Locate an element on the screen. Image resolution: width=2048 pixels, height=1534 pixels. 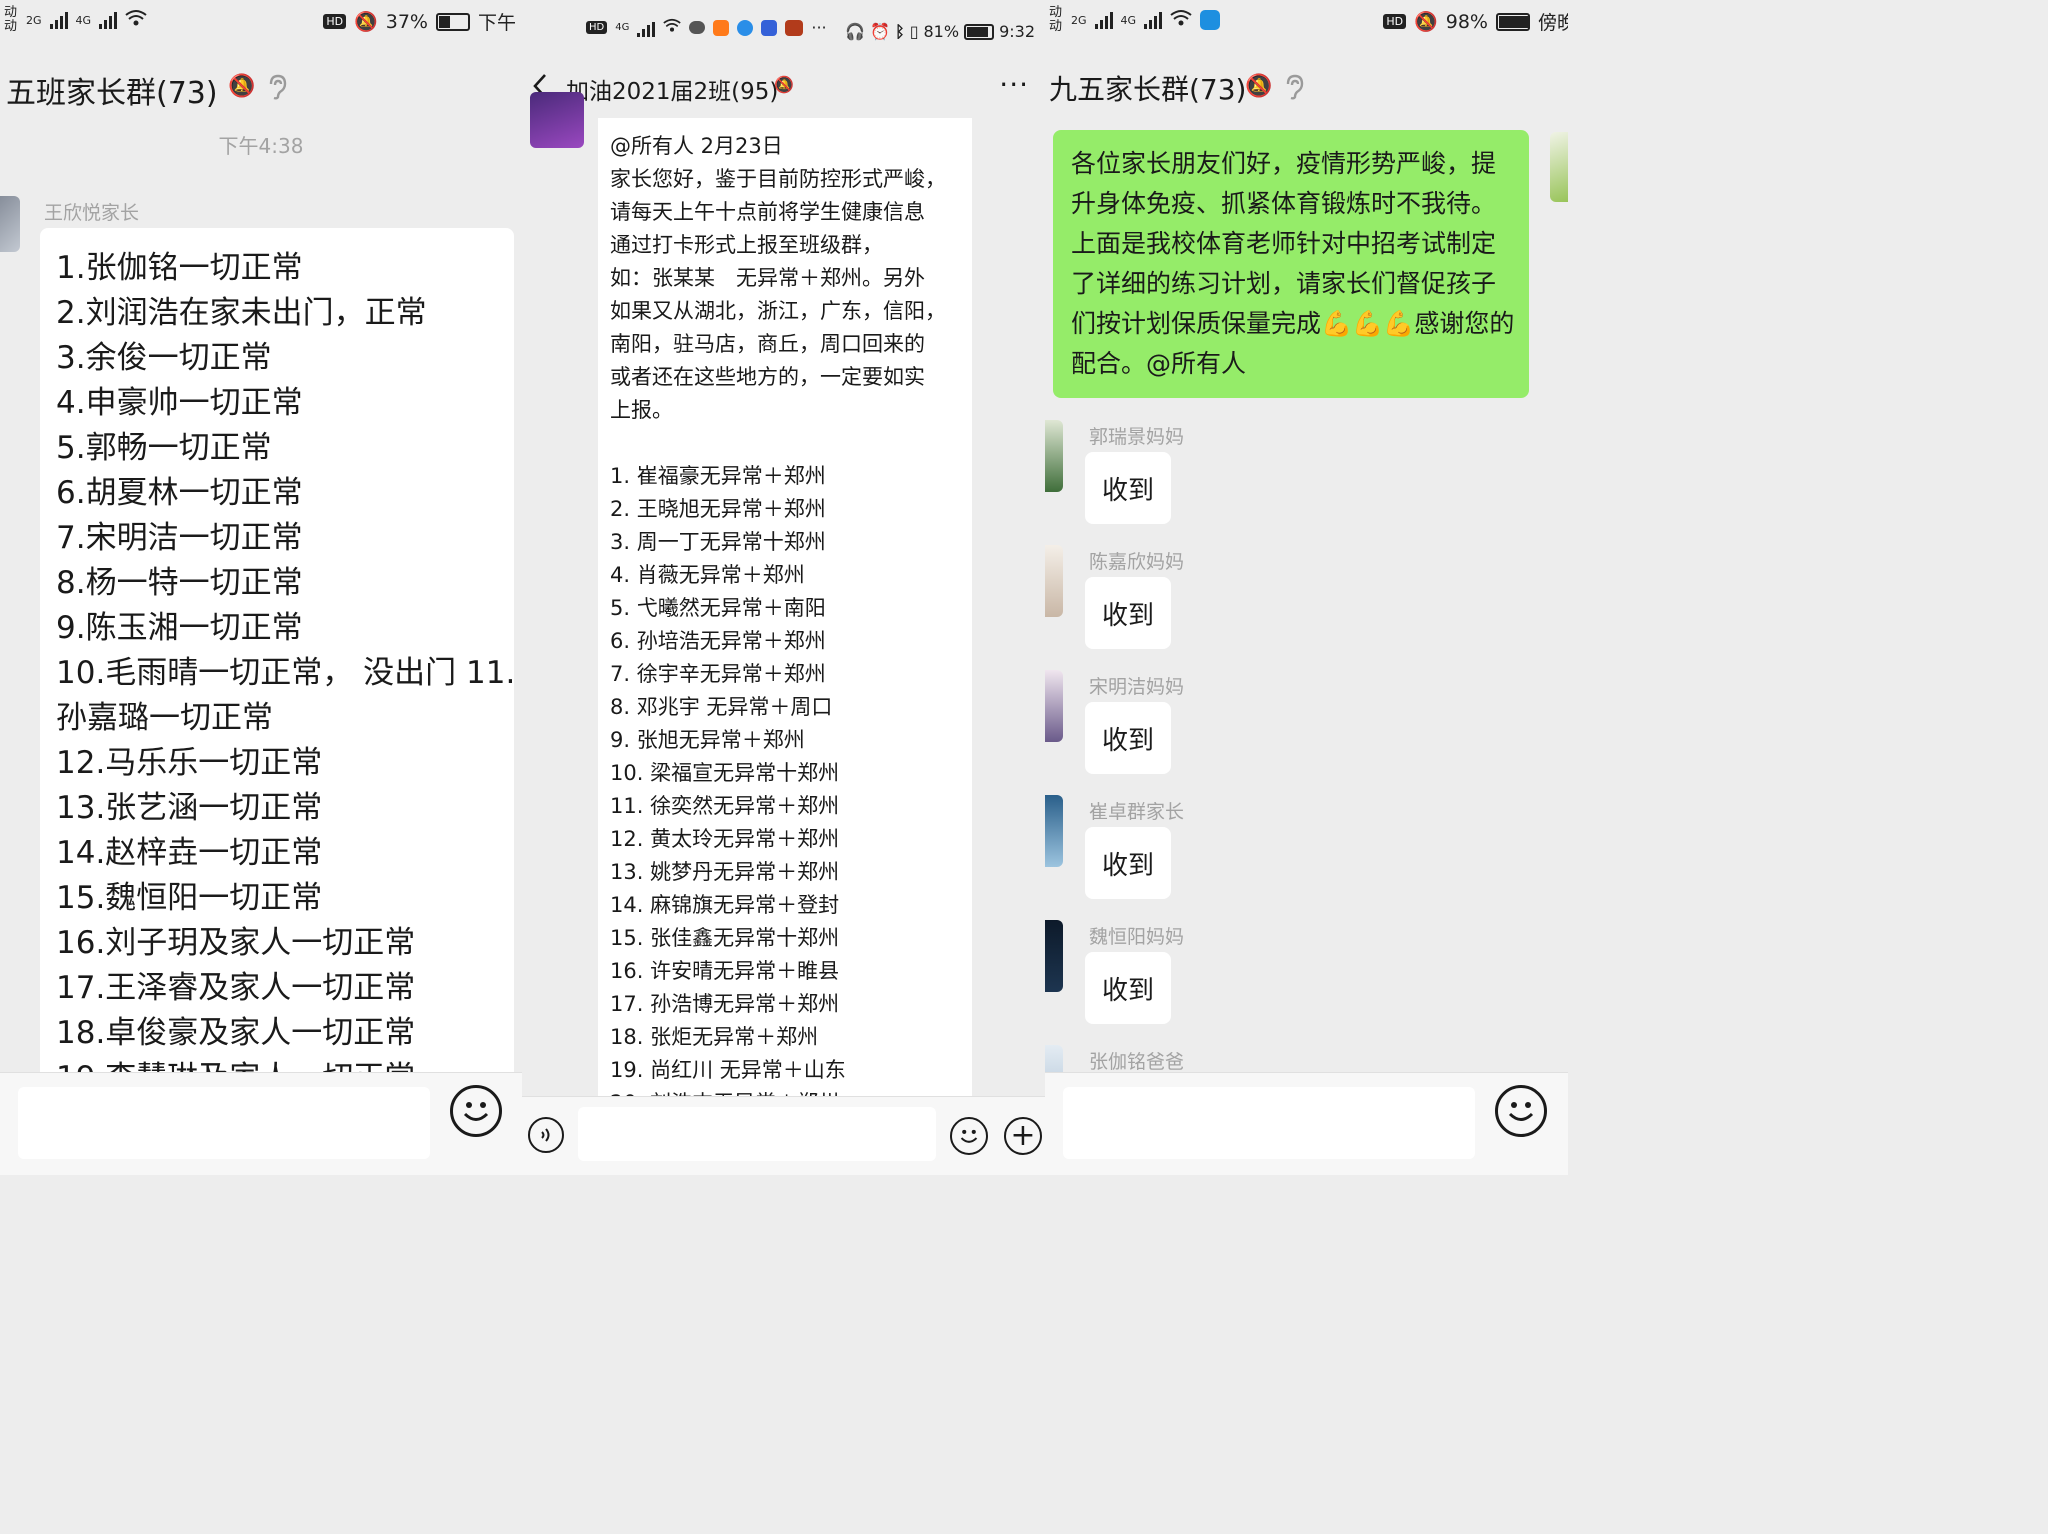
message-line: 18. 张炬无异常＋郑州 is located at coordinates (714, 1037).